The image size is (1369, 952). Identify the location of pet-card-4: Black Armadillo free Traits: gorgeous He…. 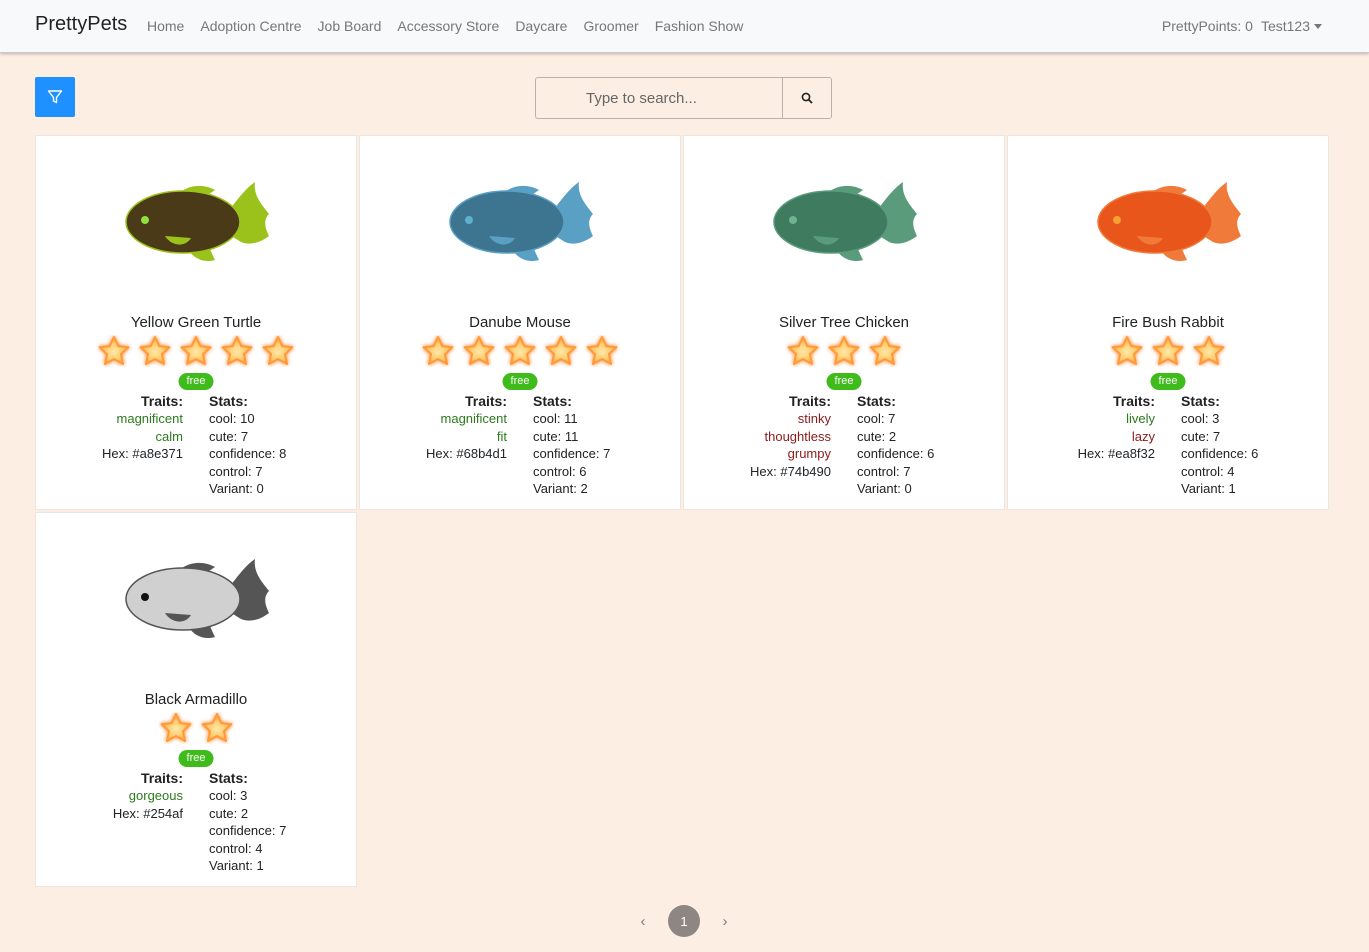
(196, 699).